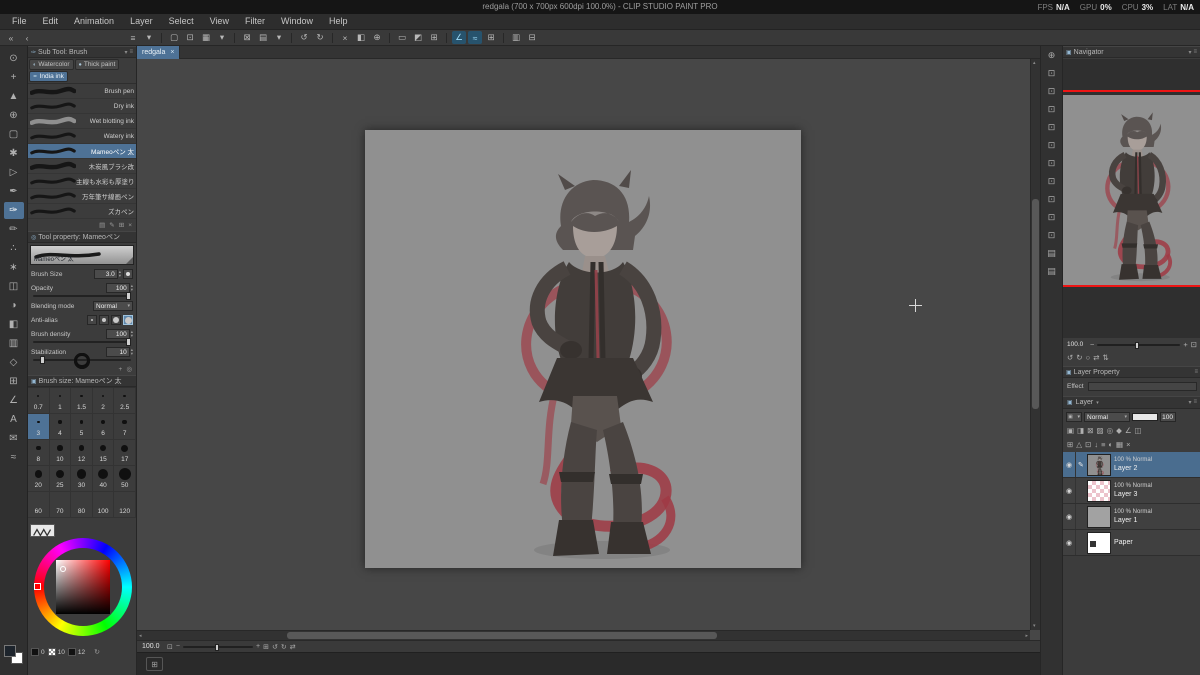 Image resolution: width=1200 pixels, height=675 pixels. Describe the element at coordinates (1131, 491) in the screenshot. I see `Layer 3: ◉ ✎ 100 % Normal Layer 3` at that location.